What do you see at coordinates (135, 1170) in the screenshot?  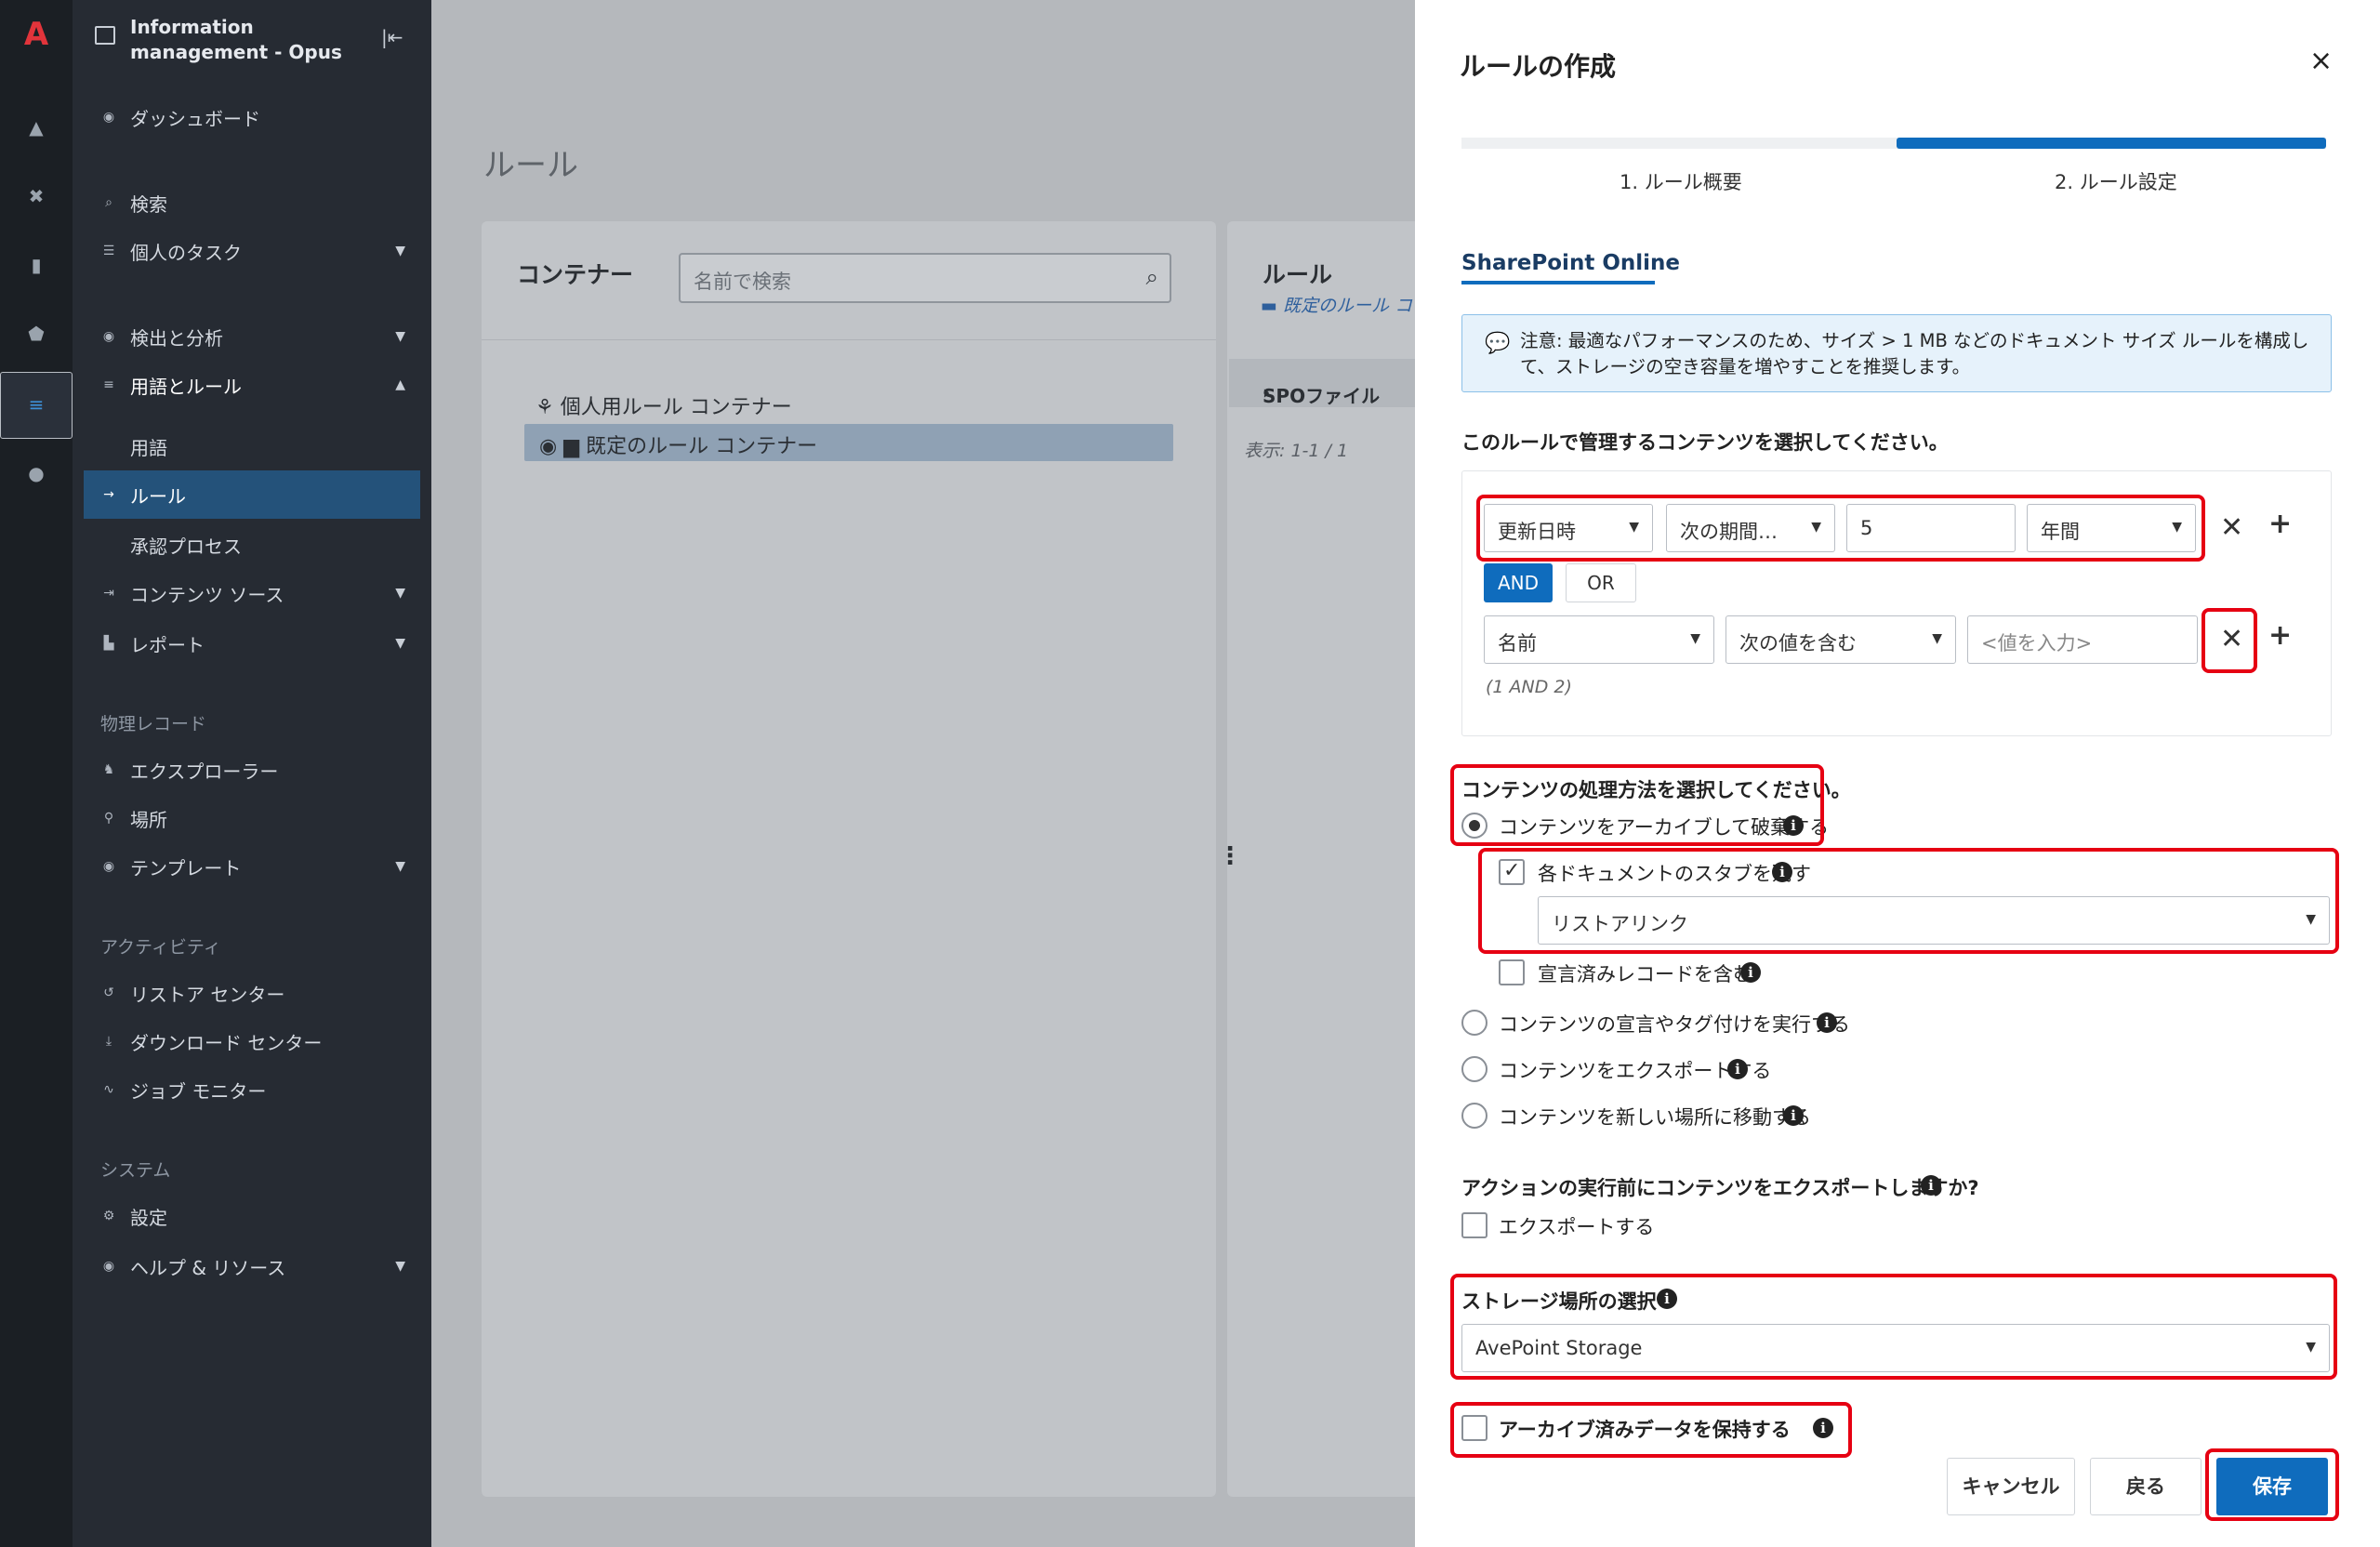 I see `section-system: システム` at bounding box center [135, 1170].